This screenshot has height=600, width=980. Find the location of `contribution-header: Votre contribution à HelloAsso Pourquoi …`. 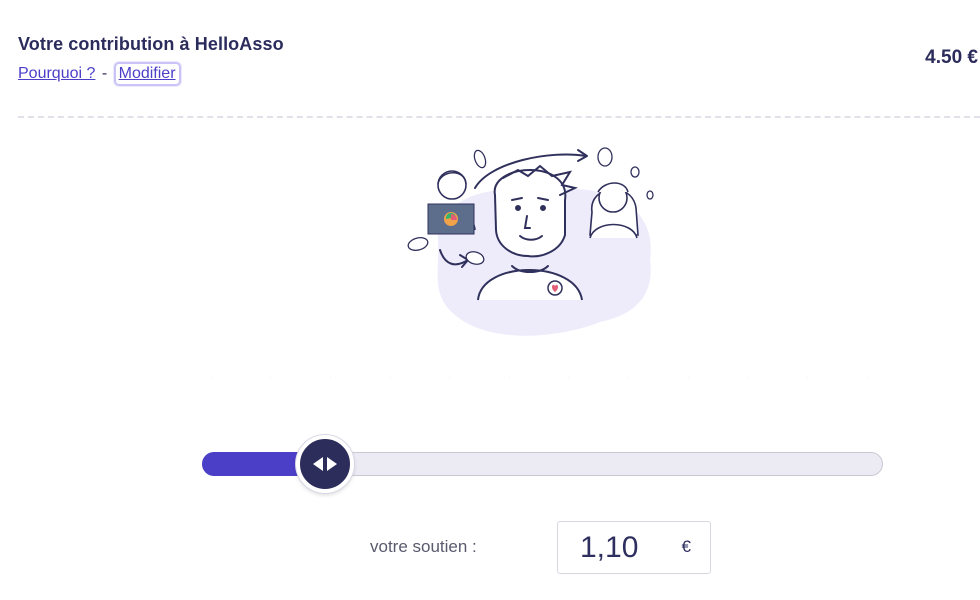

contribution-header: Votre contribution à HelloAsso Pourquoi … is located at coordinates (499, 64).